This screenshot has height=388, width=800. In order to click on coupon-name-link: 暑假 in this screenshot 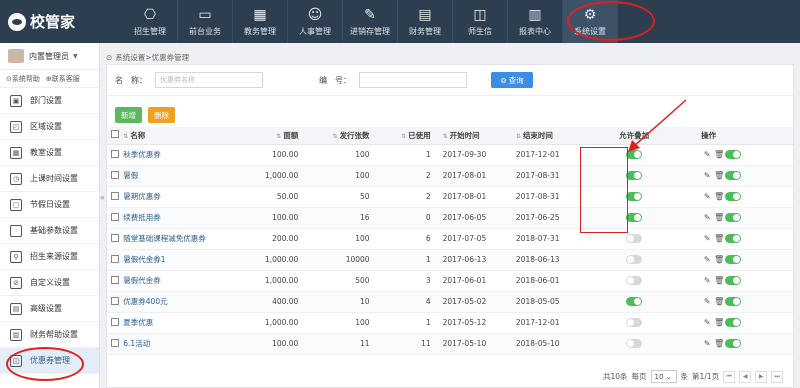, I will do `click(130, 175)`.